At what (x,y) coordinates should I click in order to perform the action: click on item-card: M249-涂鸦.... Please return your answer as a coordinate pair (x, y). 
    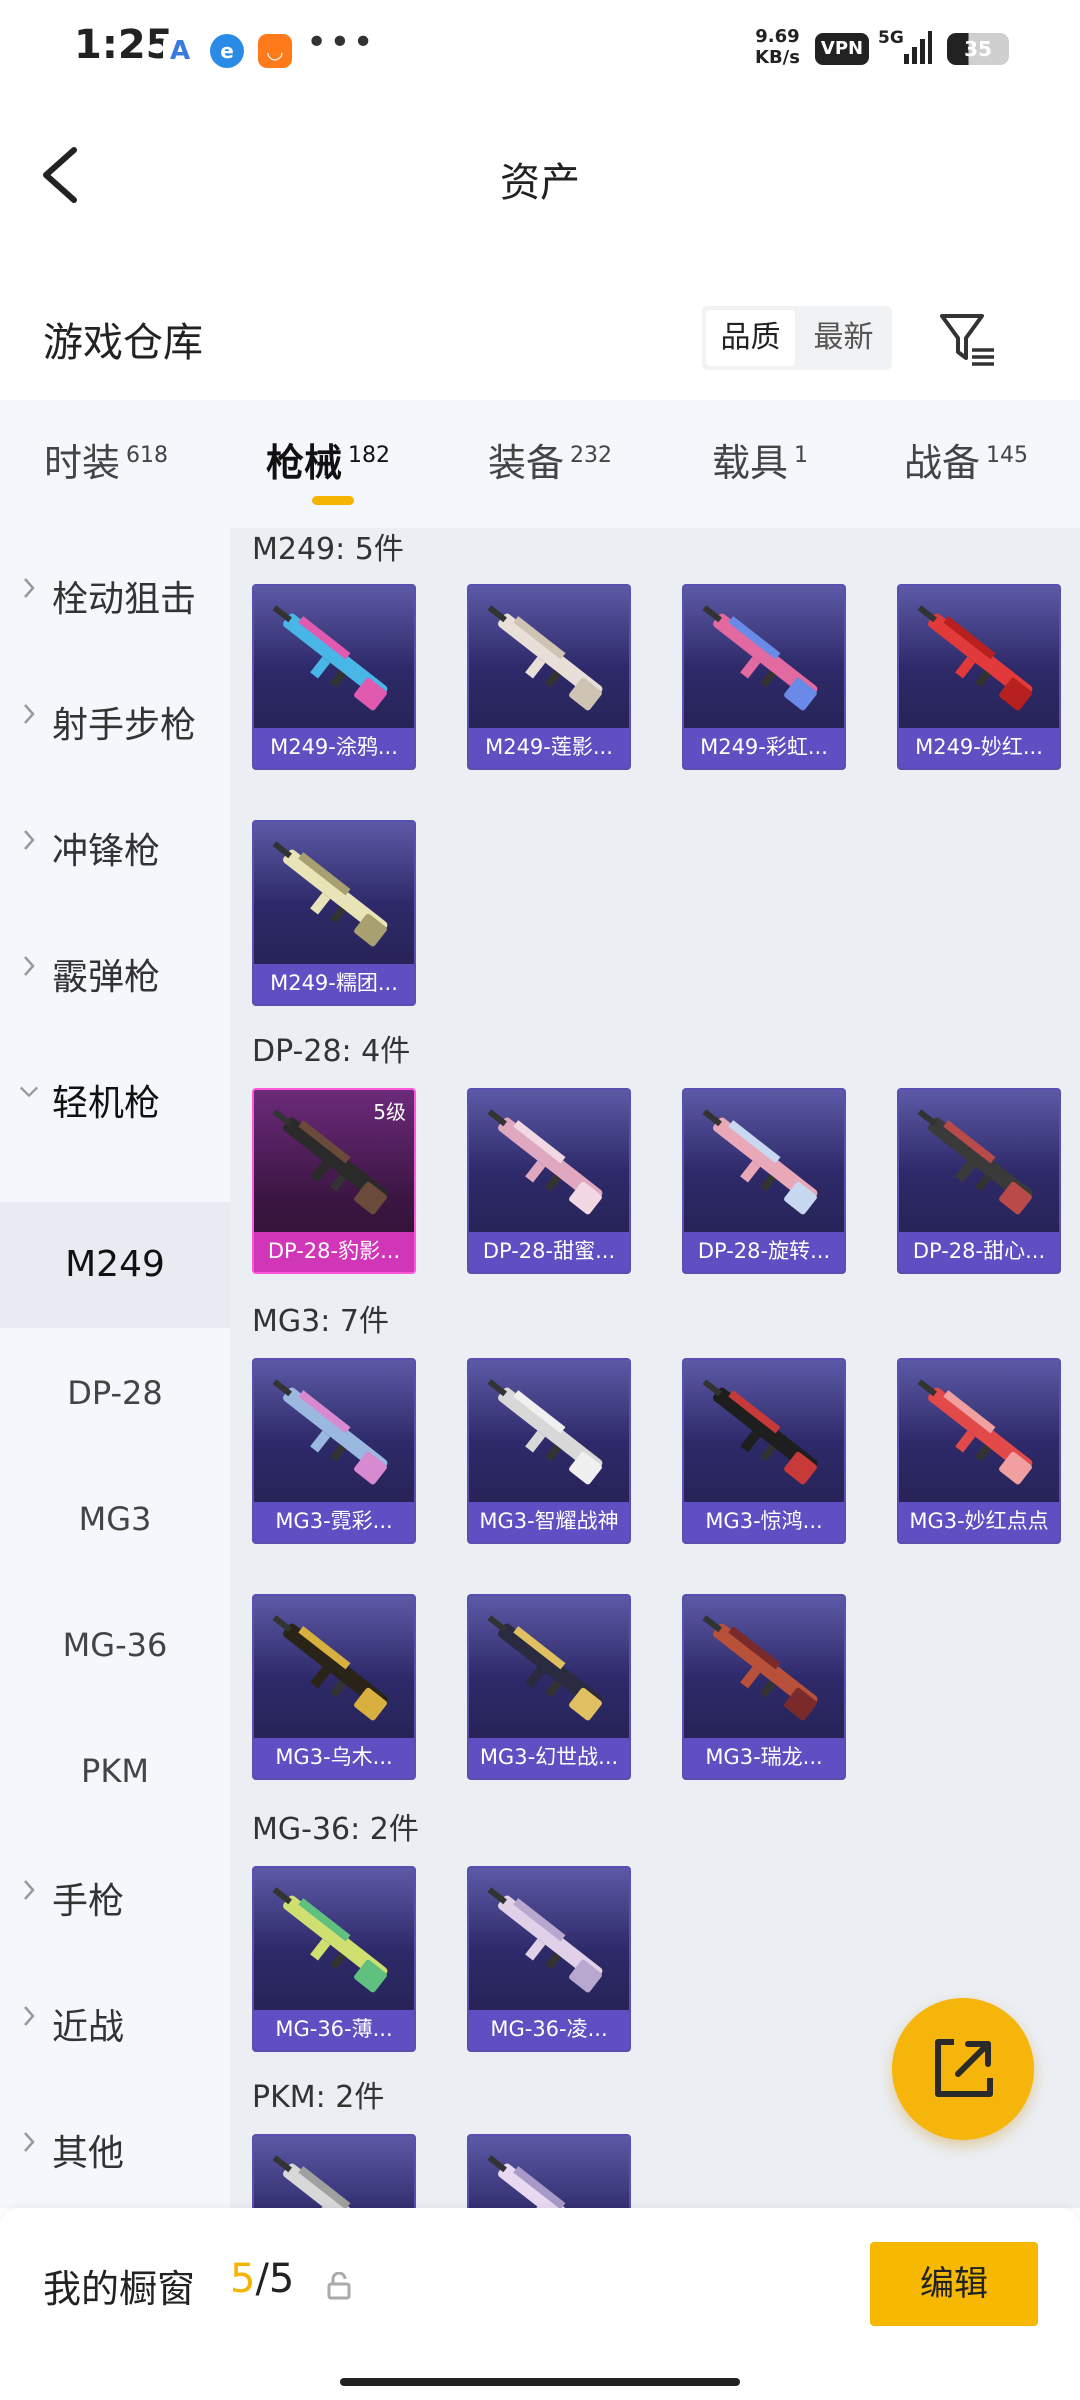
    Looking at the image, I should click on (334, 677).